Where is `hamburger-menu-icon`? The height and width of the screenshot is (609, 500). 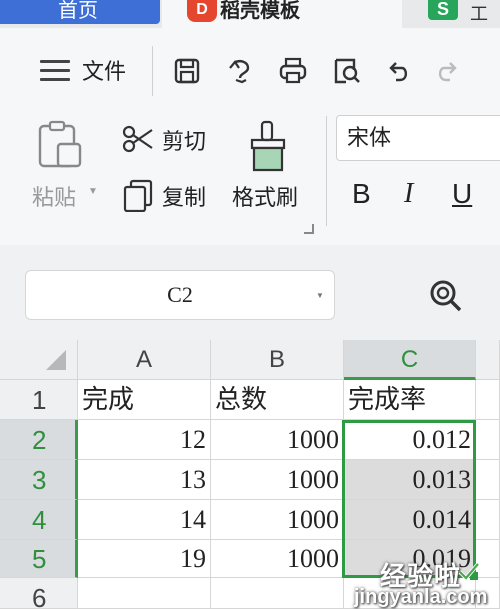
hamburger-menu-icon is located at coordinates (55, 71).